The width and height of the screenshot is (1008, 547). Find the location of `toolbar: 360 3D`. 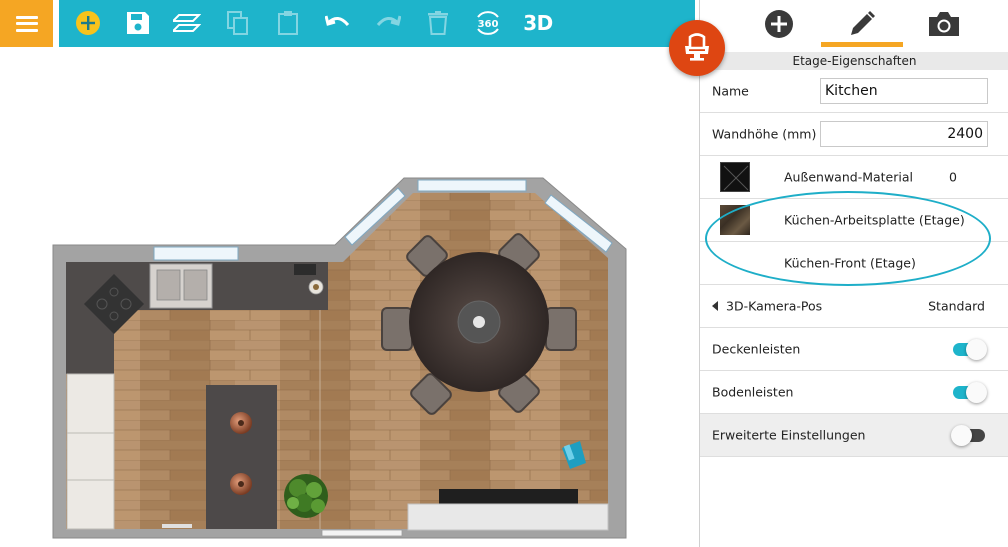

toolbar: 360 3D is located at coordinates (377, 23).